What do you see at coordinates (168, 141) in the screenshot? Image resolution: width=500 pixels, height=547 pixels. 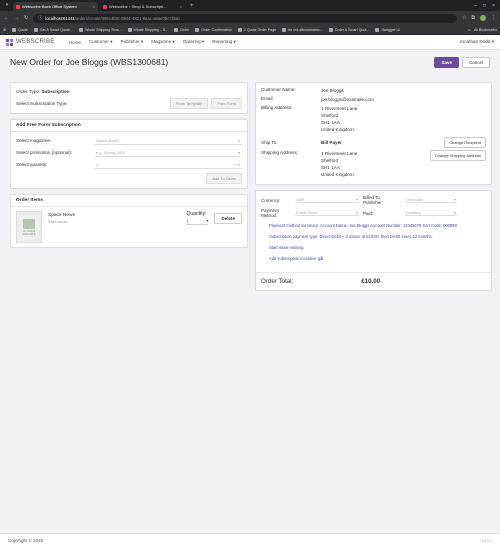 I see `magazine-select: Space News ▾` at bounding box center [168, 141].